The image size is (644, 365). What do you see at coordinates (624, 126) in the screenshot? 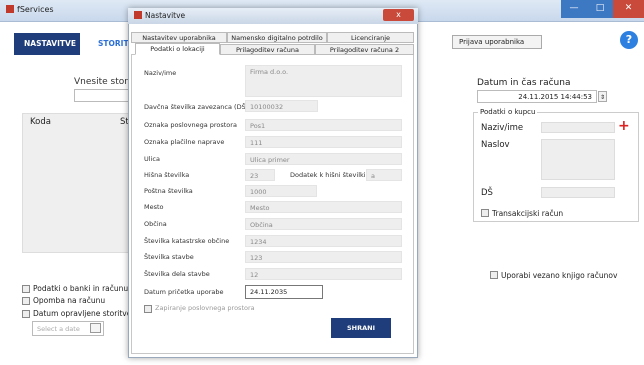
I see `add-kupec-icon: +` at bounding box center [624, 126].